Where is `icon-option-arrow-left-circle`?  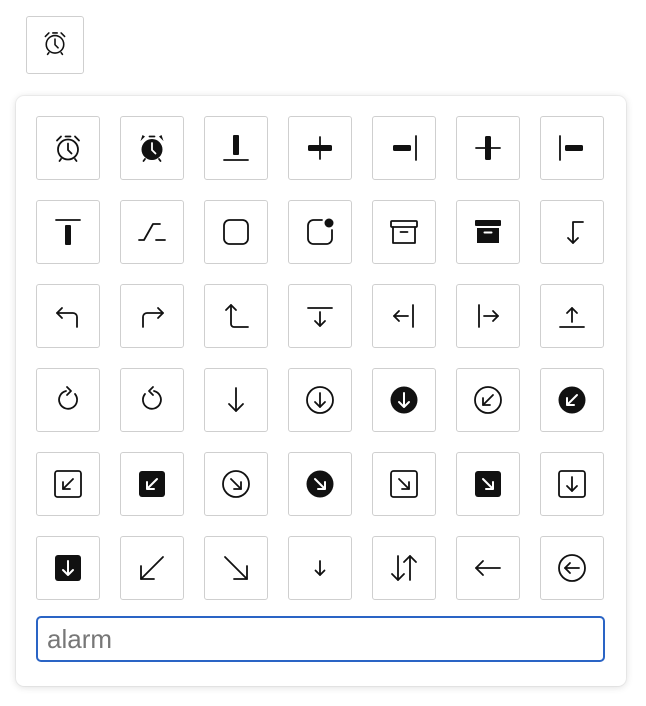 icon-option-arrow-left-circle is located at coordinates (572, 568).